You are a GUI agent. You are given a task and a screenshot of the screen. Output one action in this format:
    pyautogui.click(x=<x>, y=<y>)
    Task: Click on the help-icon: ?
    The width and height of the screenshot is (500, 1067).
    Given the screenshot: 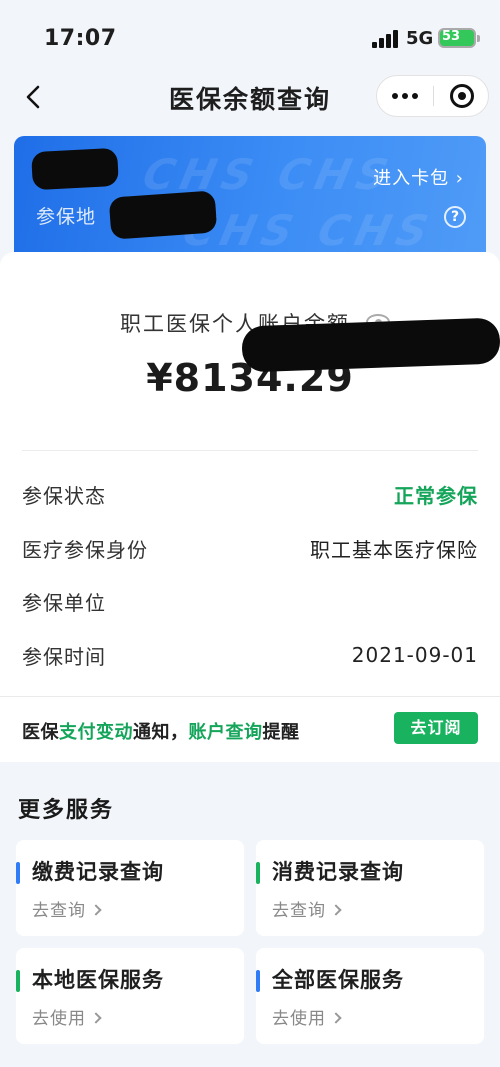 What is the action you would take?
    pyautogui.click(x=455, y=217)
    